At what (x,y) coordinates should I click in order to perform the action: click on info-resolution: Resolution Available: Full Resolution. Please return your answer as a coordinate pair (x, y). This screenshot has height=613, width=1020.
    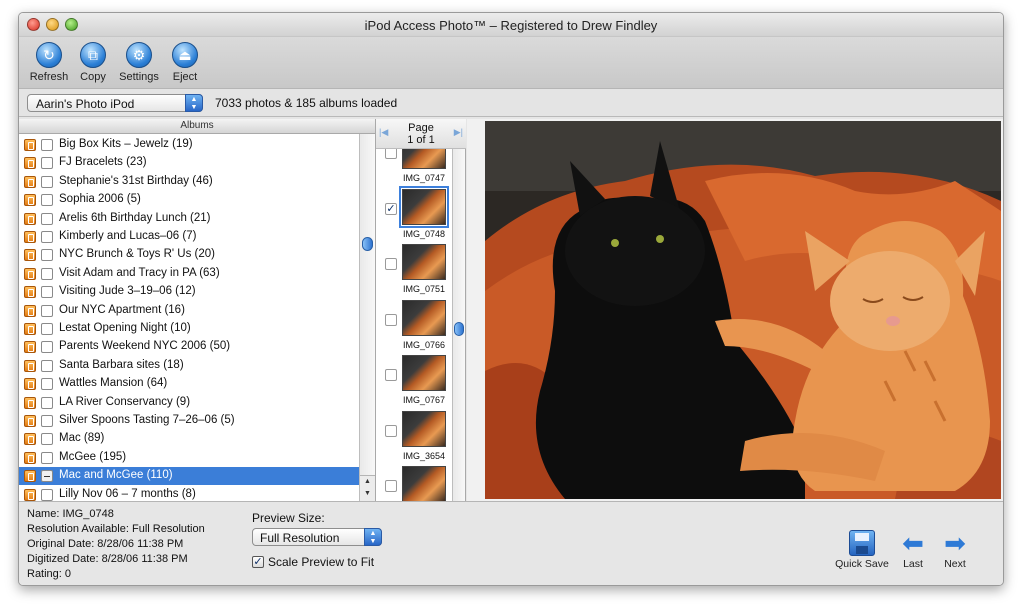
    Looking at the image, I should click on (116, 529).